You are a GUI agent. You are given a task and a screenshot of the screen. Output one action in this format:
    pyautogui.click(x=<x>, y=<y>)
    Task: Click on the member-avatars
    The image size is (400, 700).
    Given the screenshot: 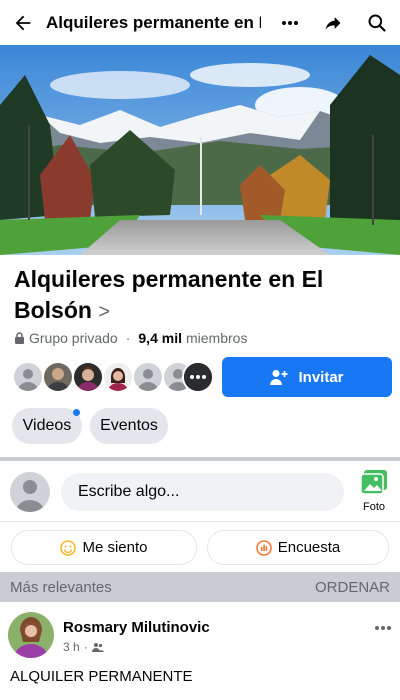 What is the action you would take?
    pyautogui.click(x=113, y=377)
    